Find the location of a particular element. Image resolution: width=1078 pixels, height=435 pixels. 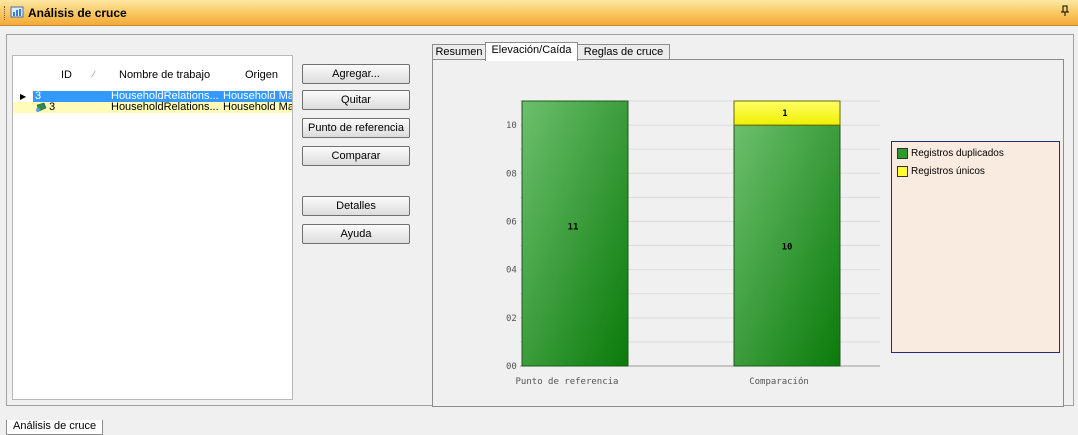

chart-legend: Registros duplicados Registros únicos is located at coordinates (975, 247).